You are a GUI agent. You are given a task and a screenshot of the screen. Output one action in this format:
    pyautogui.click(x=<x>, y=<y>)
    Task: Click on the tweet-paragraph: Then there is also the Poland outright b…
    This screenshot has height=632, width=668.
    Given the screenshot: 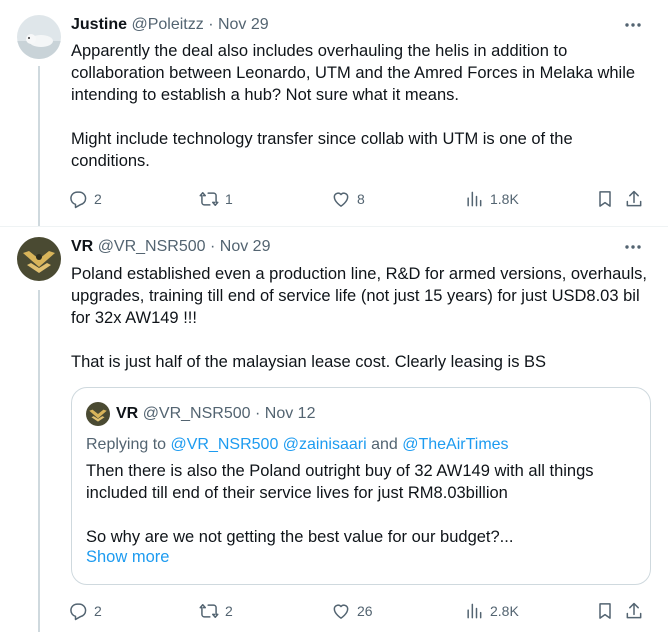 What is the action you would take?
    pyautogui.click(x=340, y=482)
    